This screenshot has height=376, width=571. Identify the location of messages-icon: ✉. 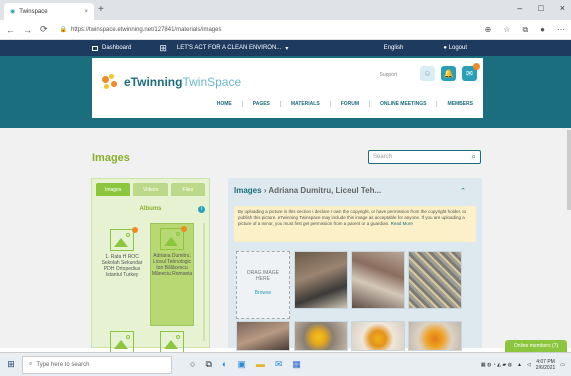
(471, 72).